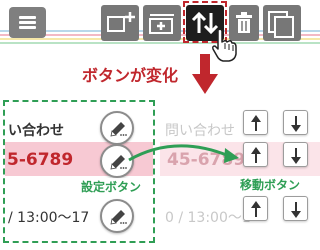 Image resolution: width=320 pixels, height=250 pixels. What do you see at coordinates (205, 74) in the screenshot?
I see `down-arrow-icon` at bounding box center [205, 74].